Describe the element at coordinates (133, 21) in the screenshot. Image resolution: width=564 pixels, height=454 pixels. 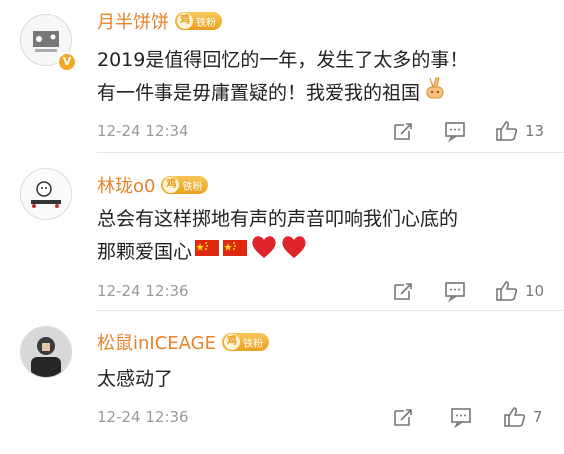
I see `username: 月半饼饼` at that location.